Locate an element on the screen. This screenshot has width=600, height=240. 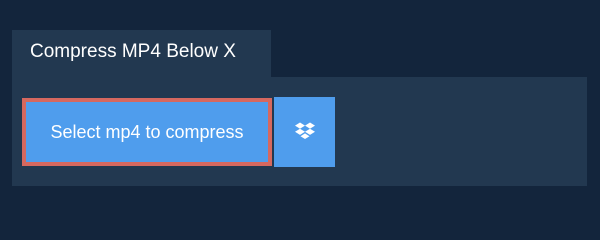
select-mp4-button-label: Select mp4 to compress is located at coordinates (147, 131).